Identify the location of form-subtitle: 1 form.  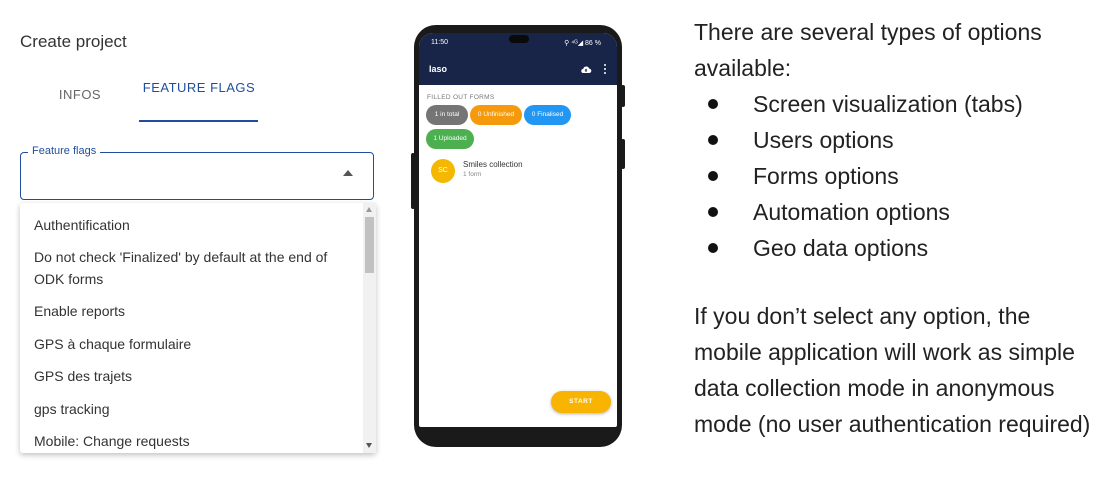
(472, 174).